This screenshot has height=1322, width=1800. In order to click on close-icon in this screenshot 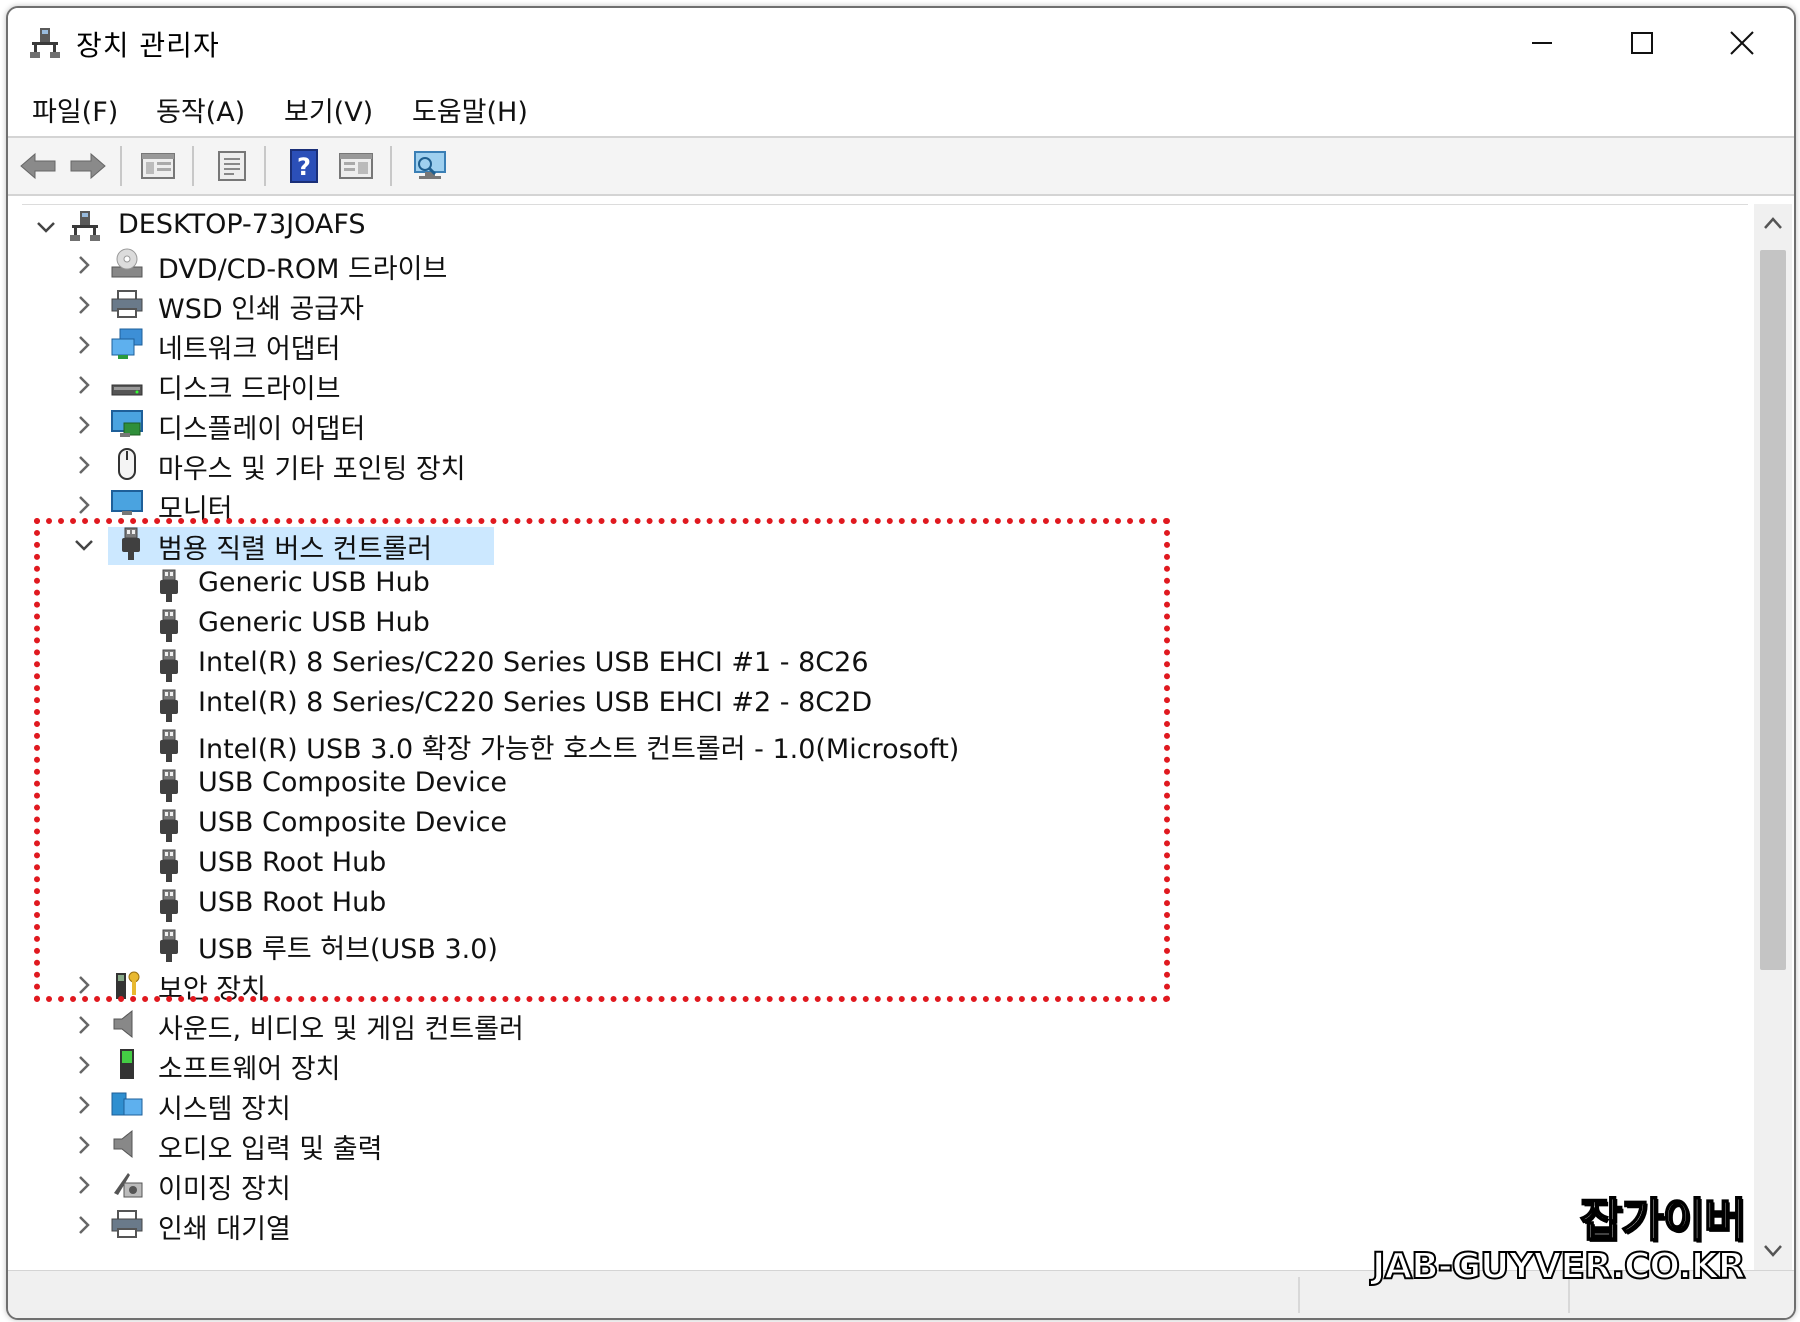, I will do `click(1742, 43)`.